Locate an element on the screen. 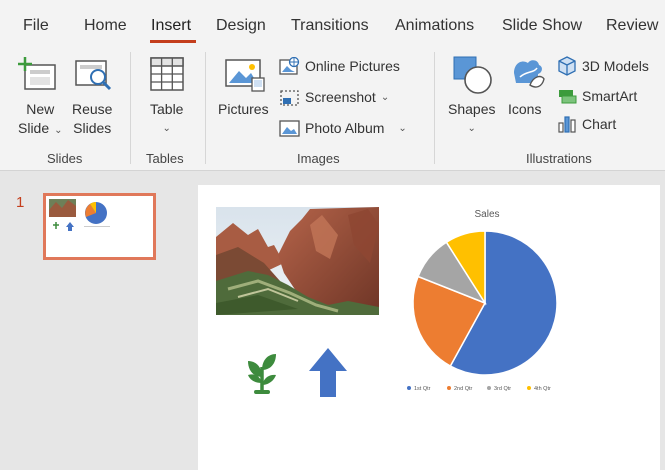 The image size is (665, 470). table-button: Table ⌄ is located at coordinates (166, 119).